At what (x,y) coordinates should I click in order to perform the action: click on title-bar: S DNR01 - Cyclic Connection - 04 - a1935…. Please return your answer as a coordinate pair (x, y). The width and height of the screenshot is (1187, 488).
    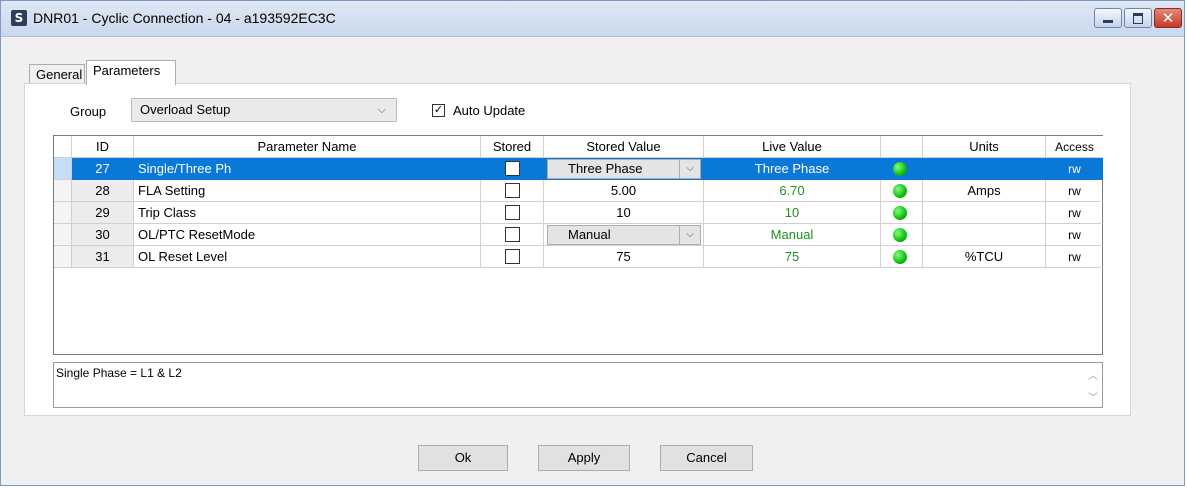
    Looking at the image, I should click on (592, 19).